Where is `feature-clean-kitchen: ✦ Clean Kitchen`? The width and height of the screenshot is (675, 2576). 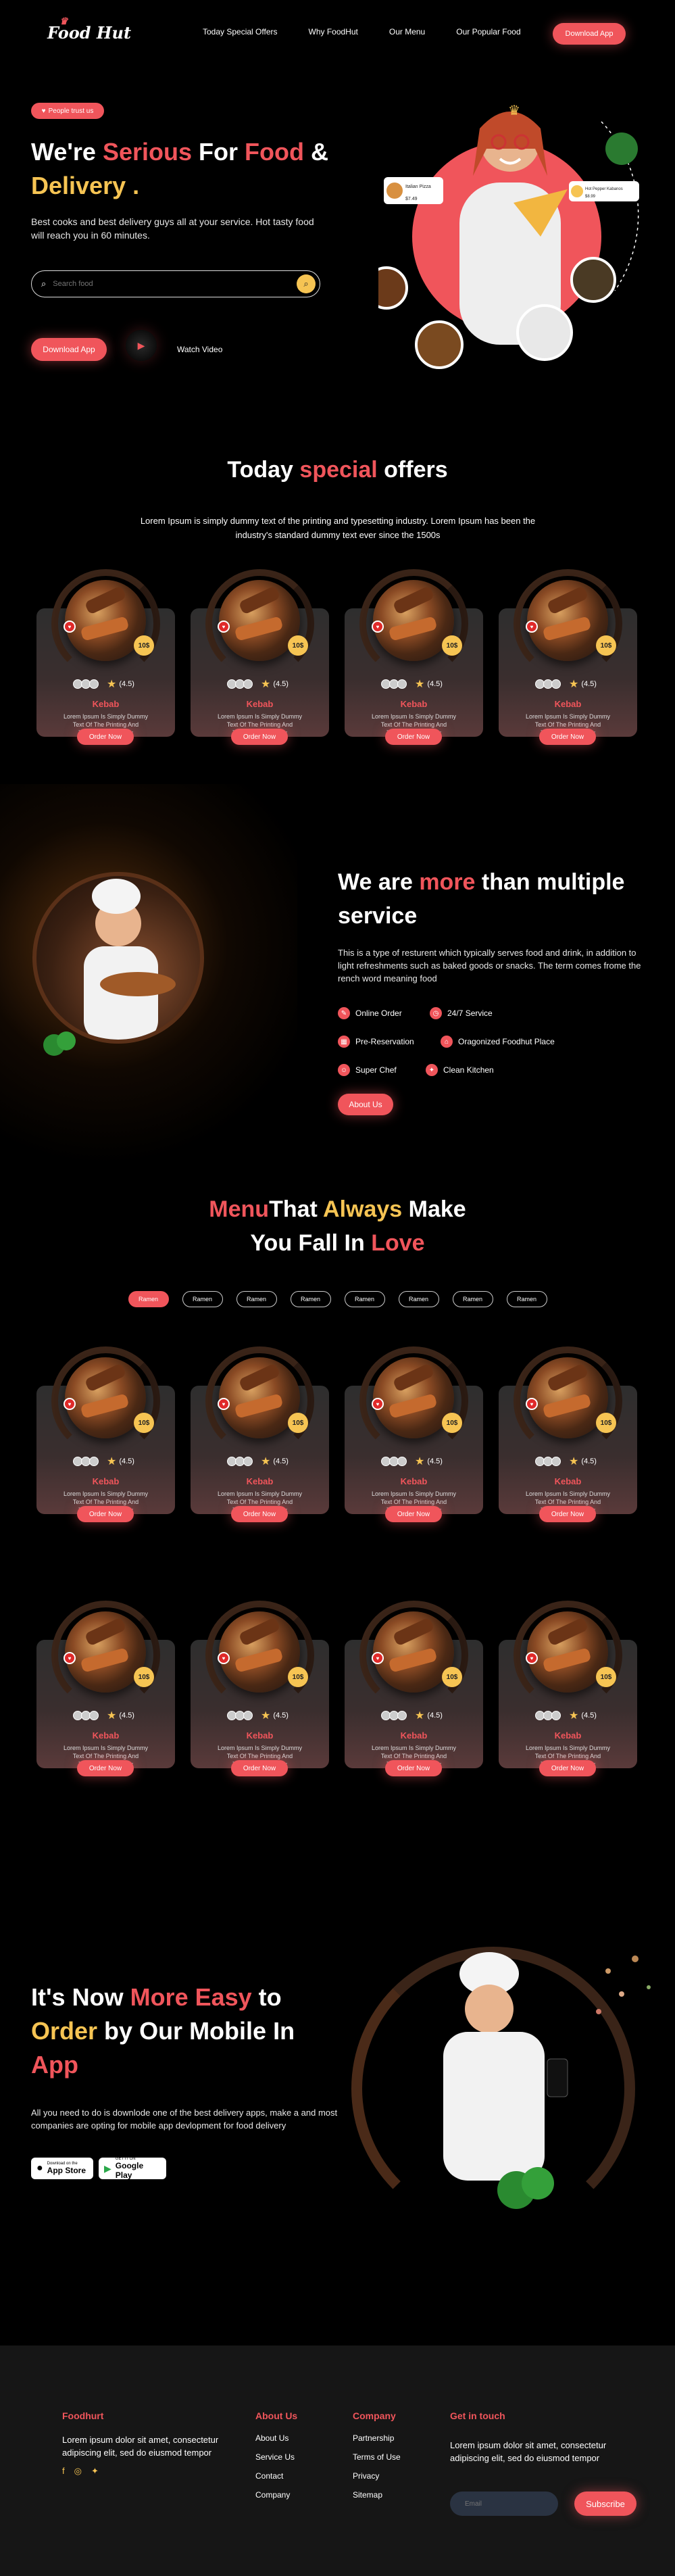
feature-clean-kitchen: ✦ Clean Kitchen is located at coordinates (460, 1070).